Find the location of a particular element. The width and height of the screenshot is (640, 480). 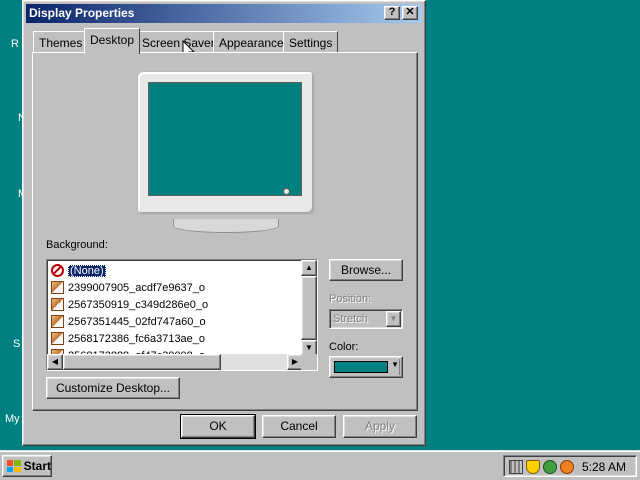

ok-button: OK is located at coordinates (218, 426).